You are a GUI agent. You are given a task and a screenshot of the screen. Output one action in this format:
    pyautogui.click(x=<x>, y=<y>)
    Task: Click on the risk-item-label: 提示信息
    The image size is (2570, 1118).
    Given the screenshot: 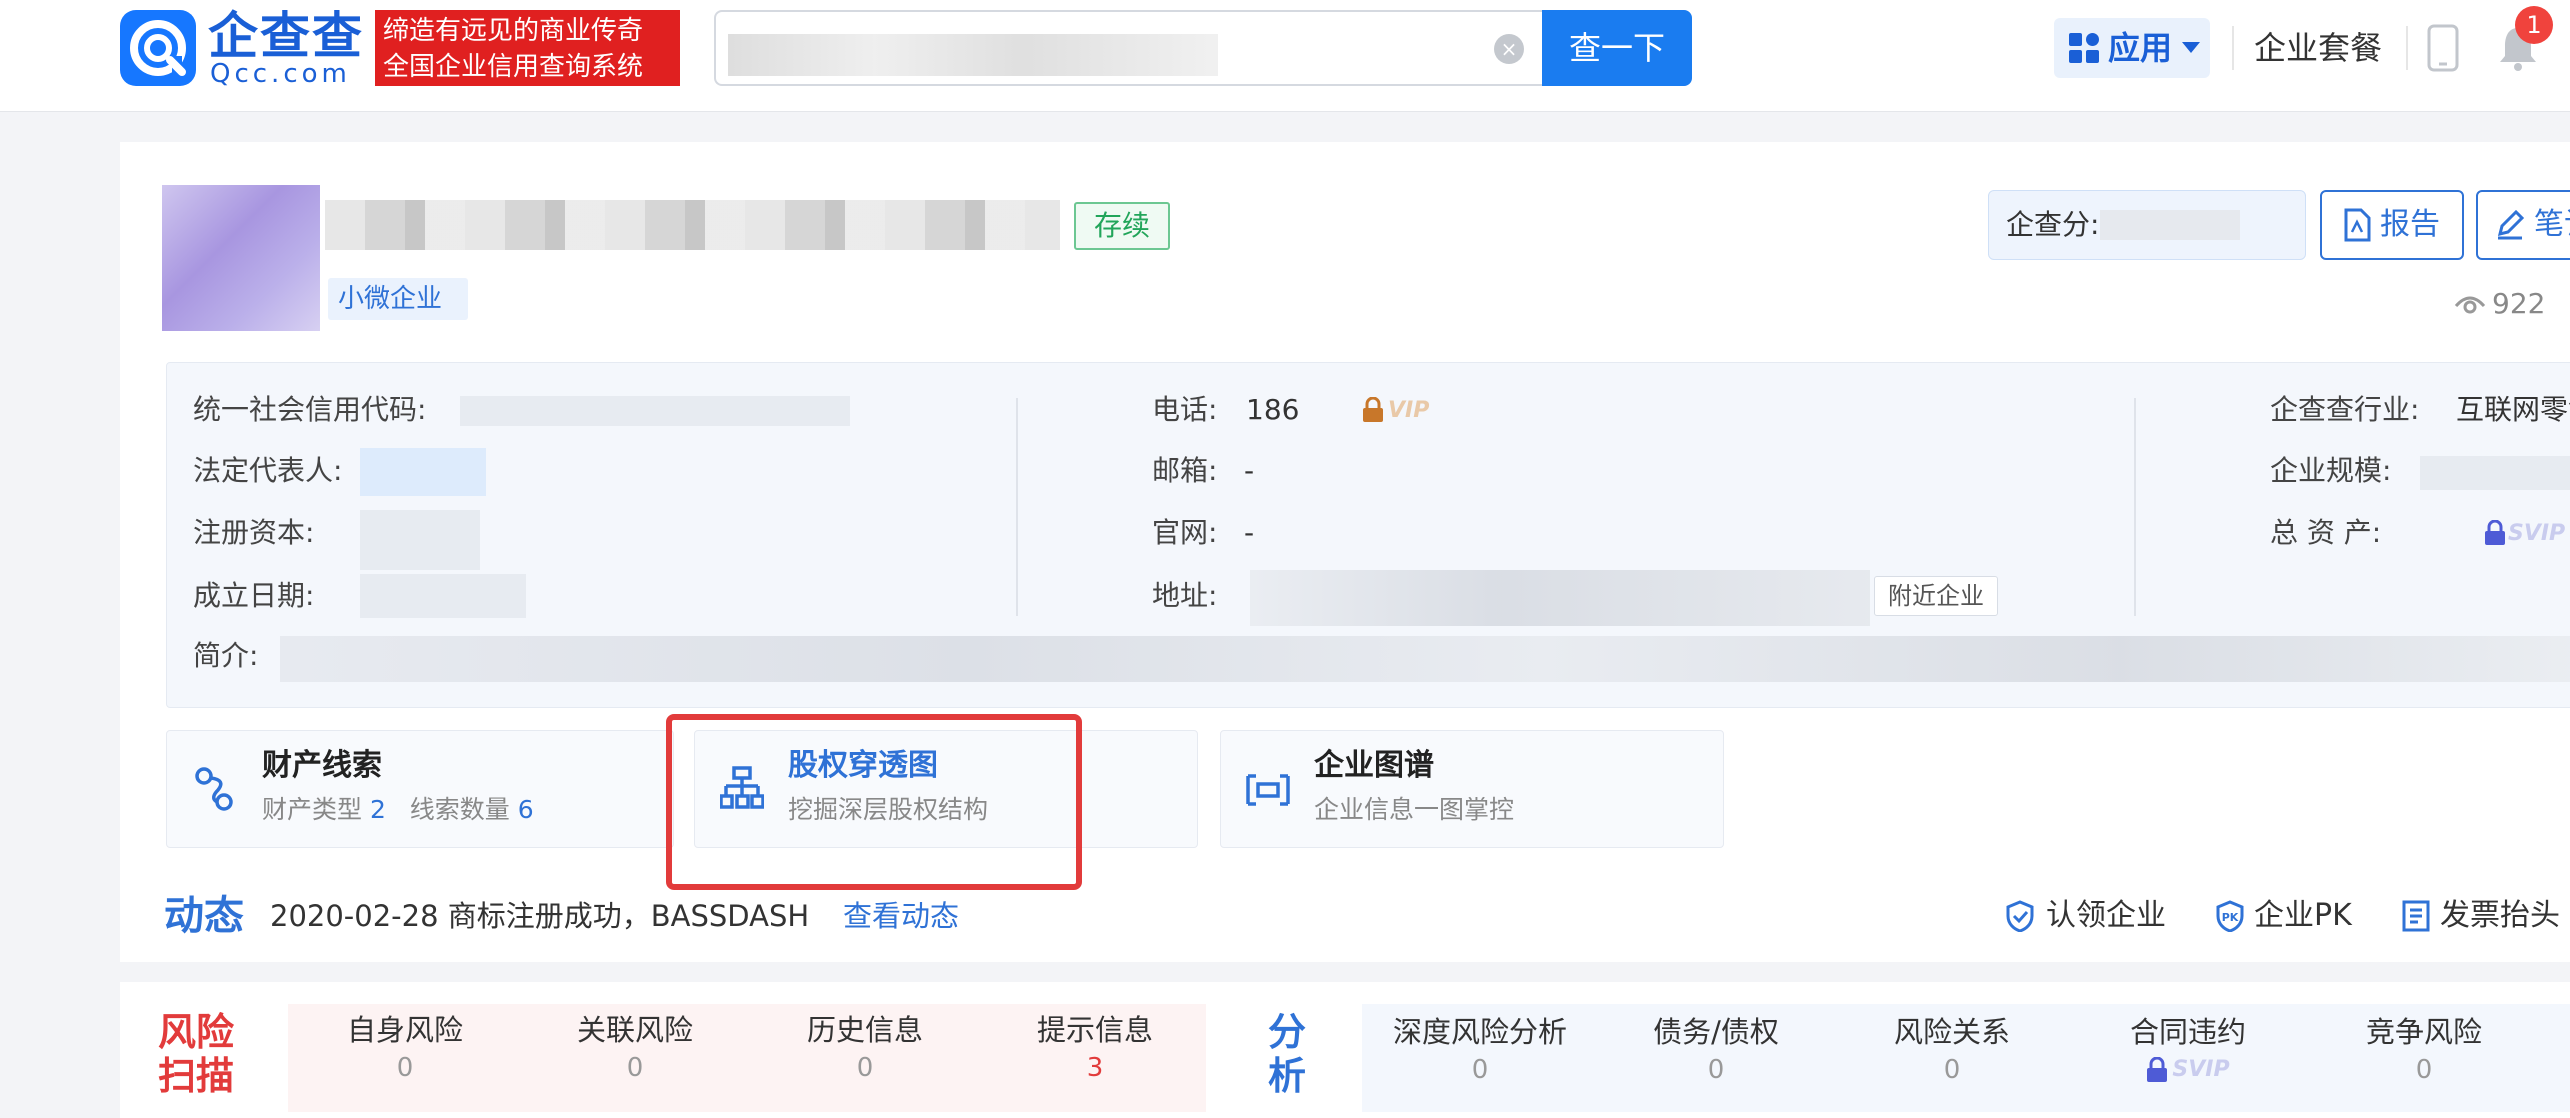 What is the action you would take?
    pyautogui.click(x=1094, y=1030)
    